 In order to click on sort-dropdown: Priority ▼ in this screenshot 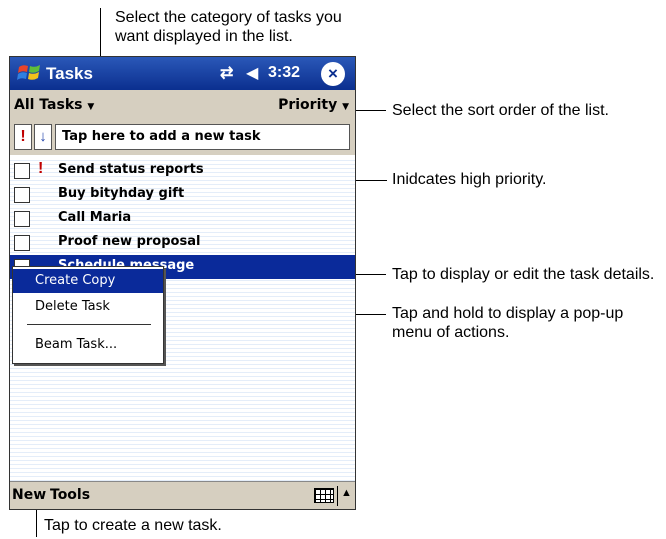, I will do `click(313, 105)`.